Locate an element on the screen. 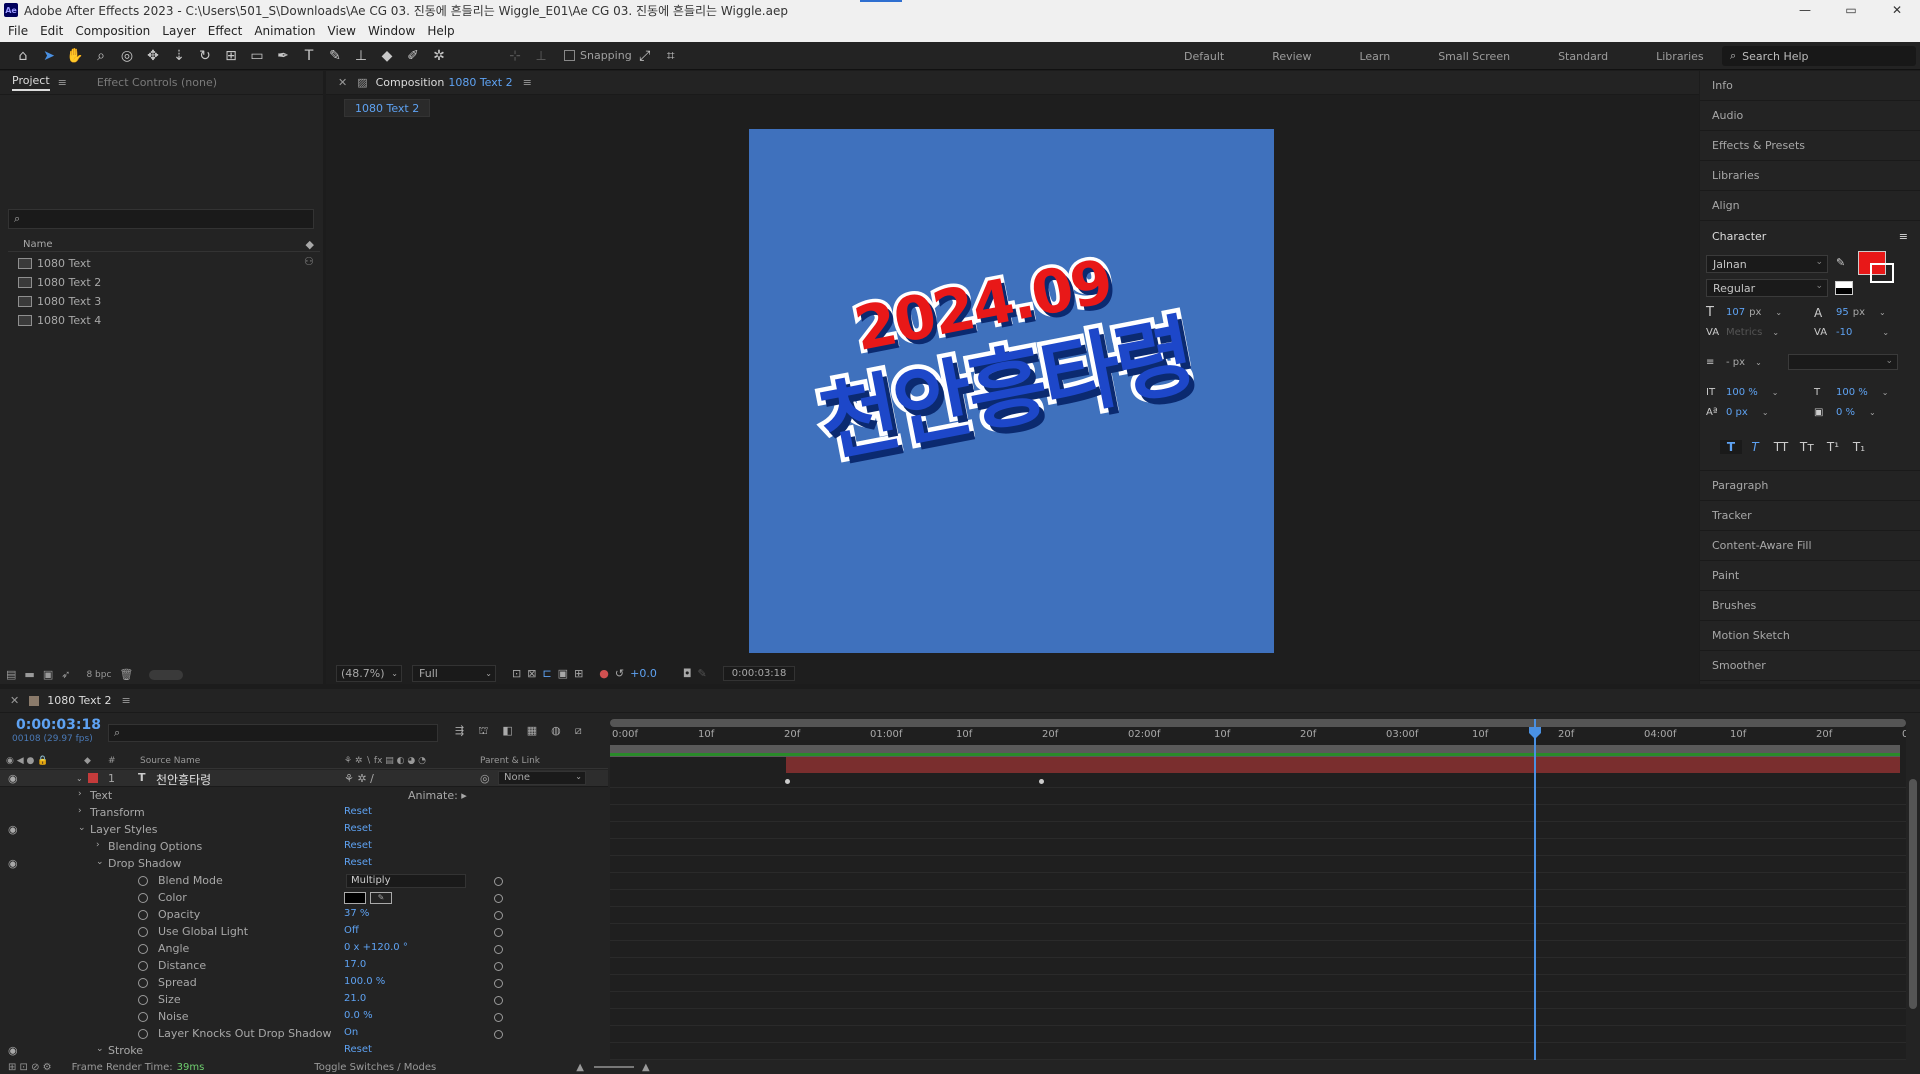  composition-breadcrumb: 1080 Text 2 is located at coordinates (387, 108).